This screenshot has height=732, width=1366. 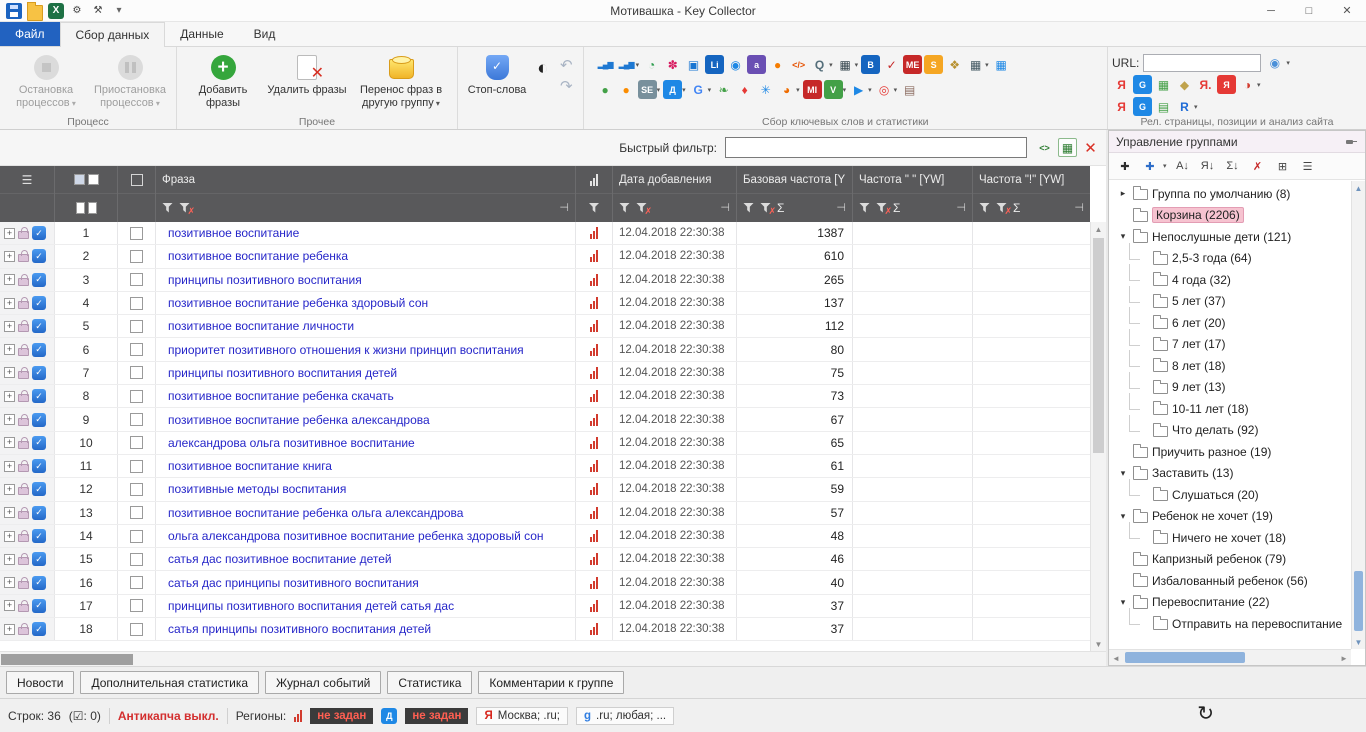 I want to click on phrase-cell: позитивное воспитание, so click(x=366, y=233).